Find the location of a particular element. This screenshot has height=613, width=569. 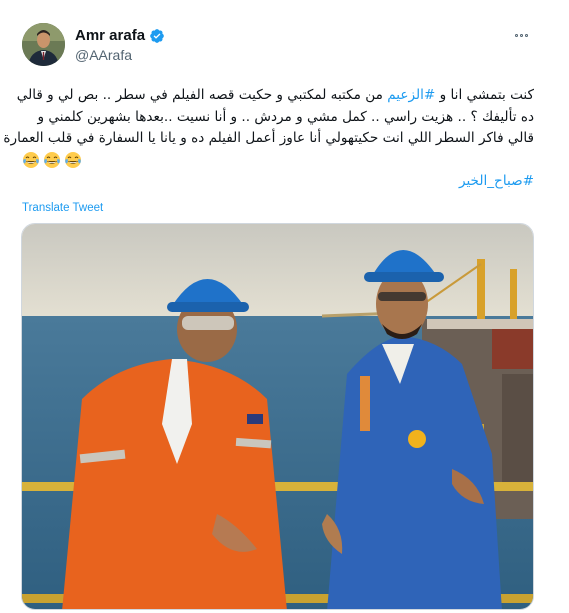

more-options-button is located at coordinates (521, 35).